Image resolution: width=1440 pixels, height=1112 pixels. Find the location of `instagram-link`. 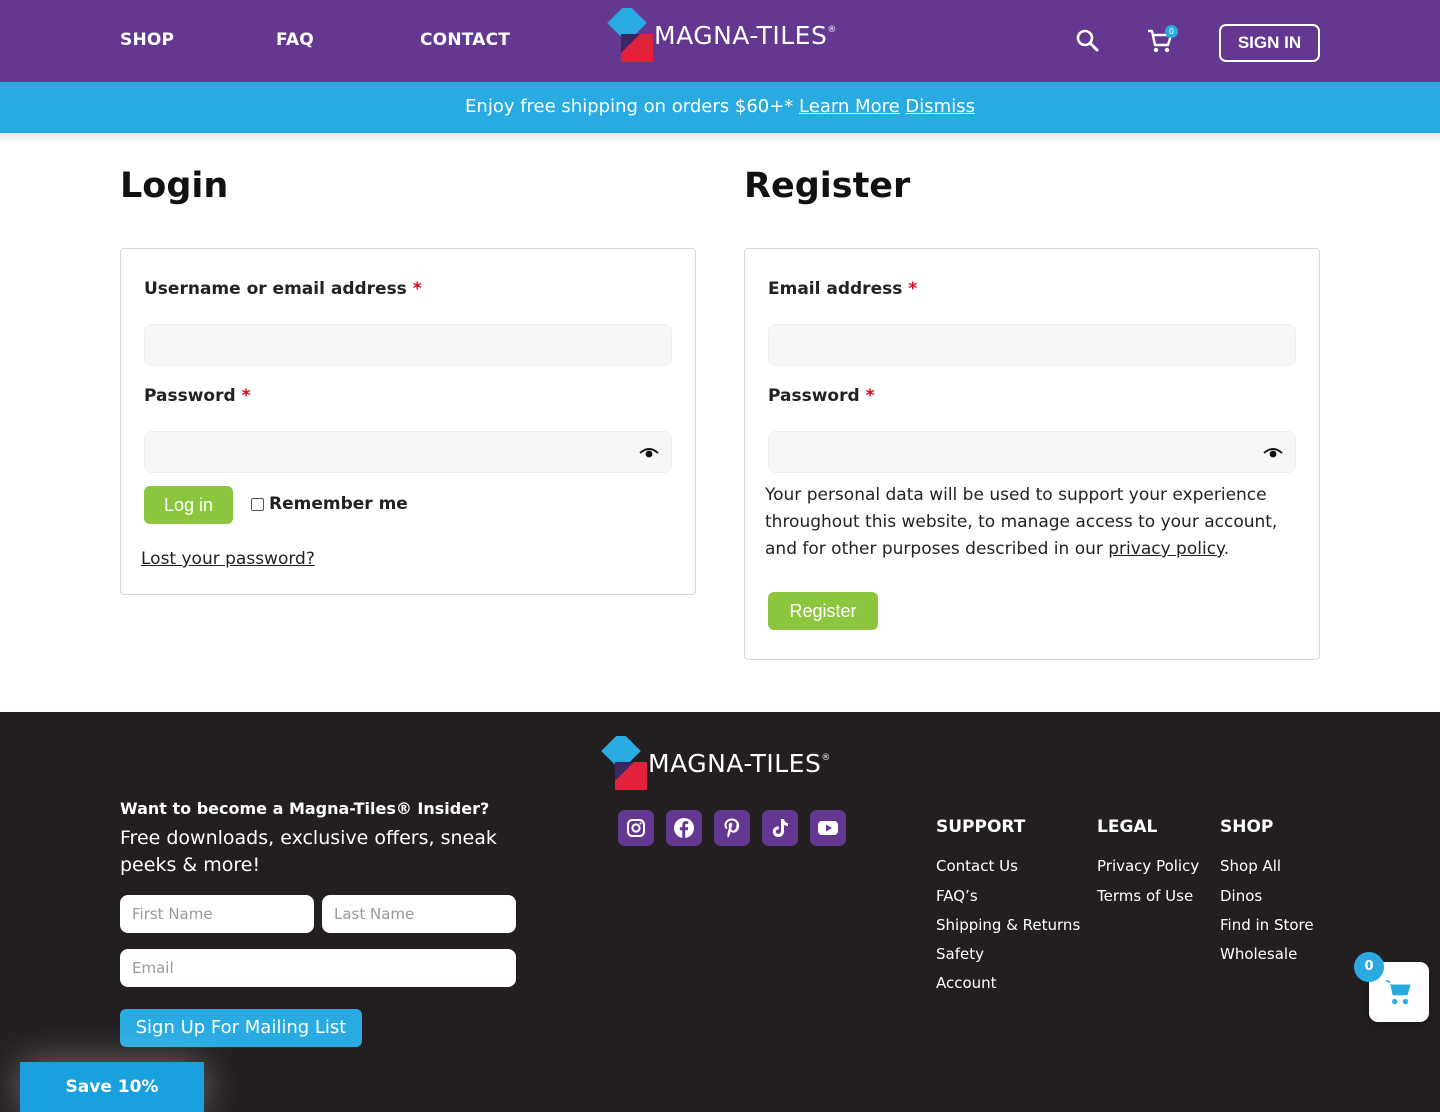

instagram-link is located at coordinates (636, 828).